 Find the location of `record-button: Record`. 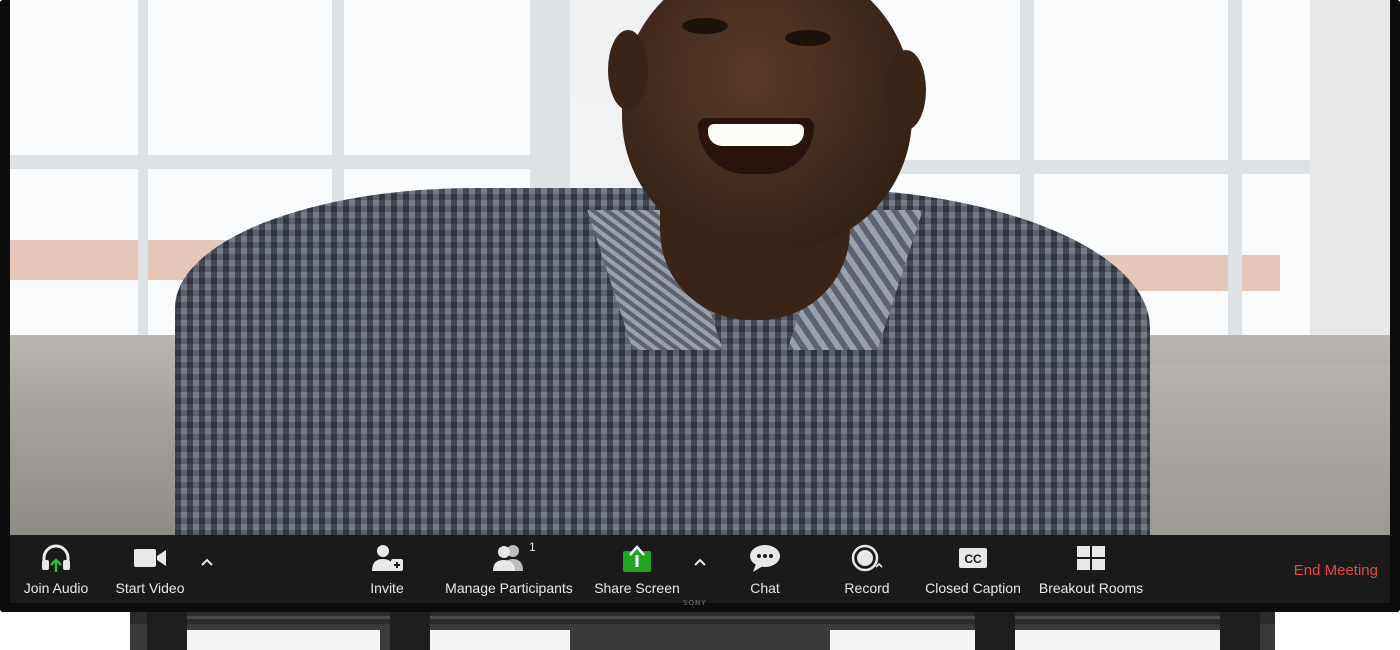

record-button: Record is located at coordinates (867, 569).